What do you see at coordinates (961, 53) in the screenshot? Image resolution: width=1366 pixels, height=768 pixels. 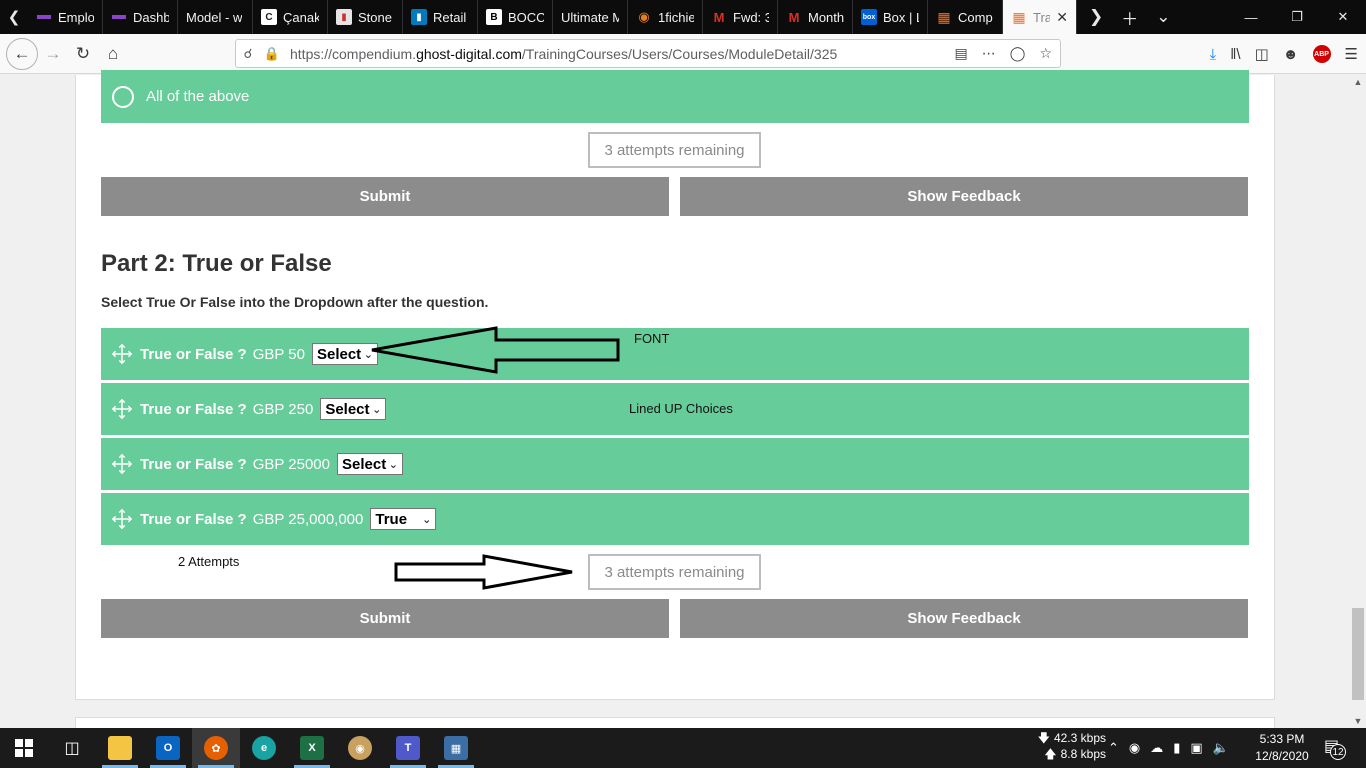 I see `reader-view-icon: ▤` at bounding box center [961, 53].